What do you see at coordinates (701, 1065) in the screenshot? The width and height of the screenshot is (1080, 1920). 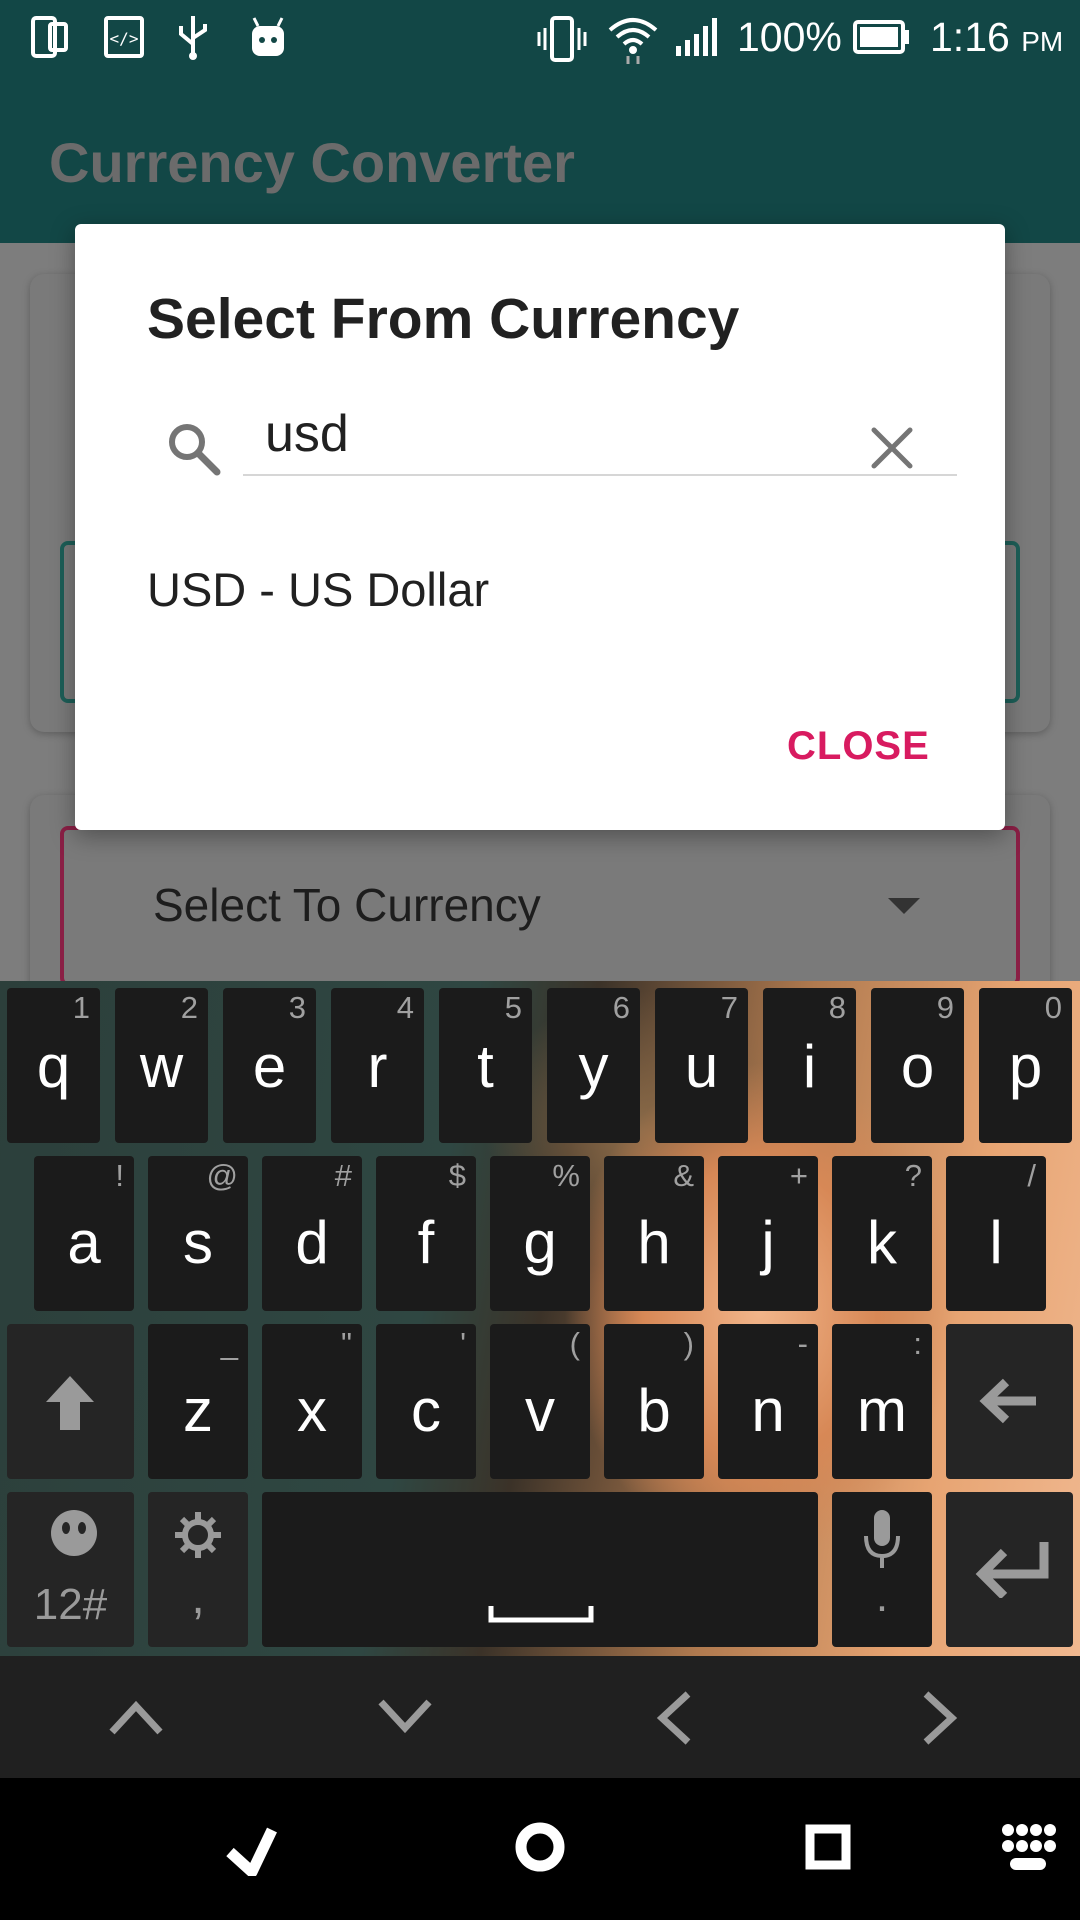 I see `key-u: 7u` at bounding box center [701, 1065].